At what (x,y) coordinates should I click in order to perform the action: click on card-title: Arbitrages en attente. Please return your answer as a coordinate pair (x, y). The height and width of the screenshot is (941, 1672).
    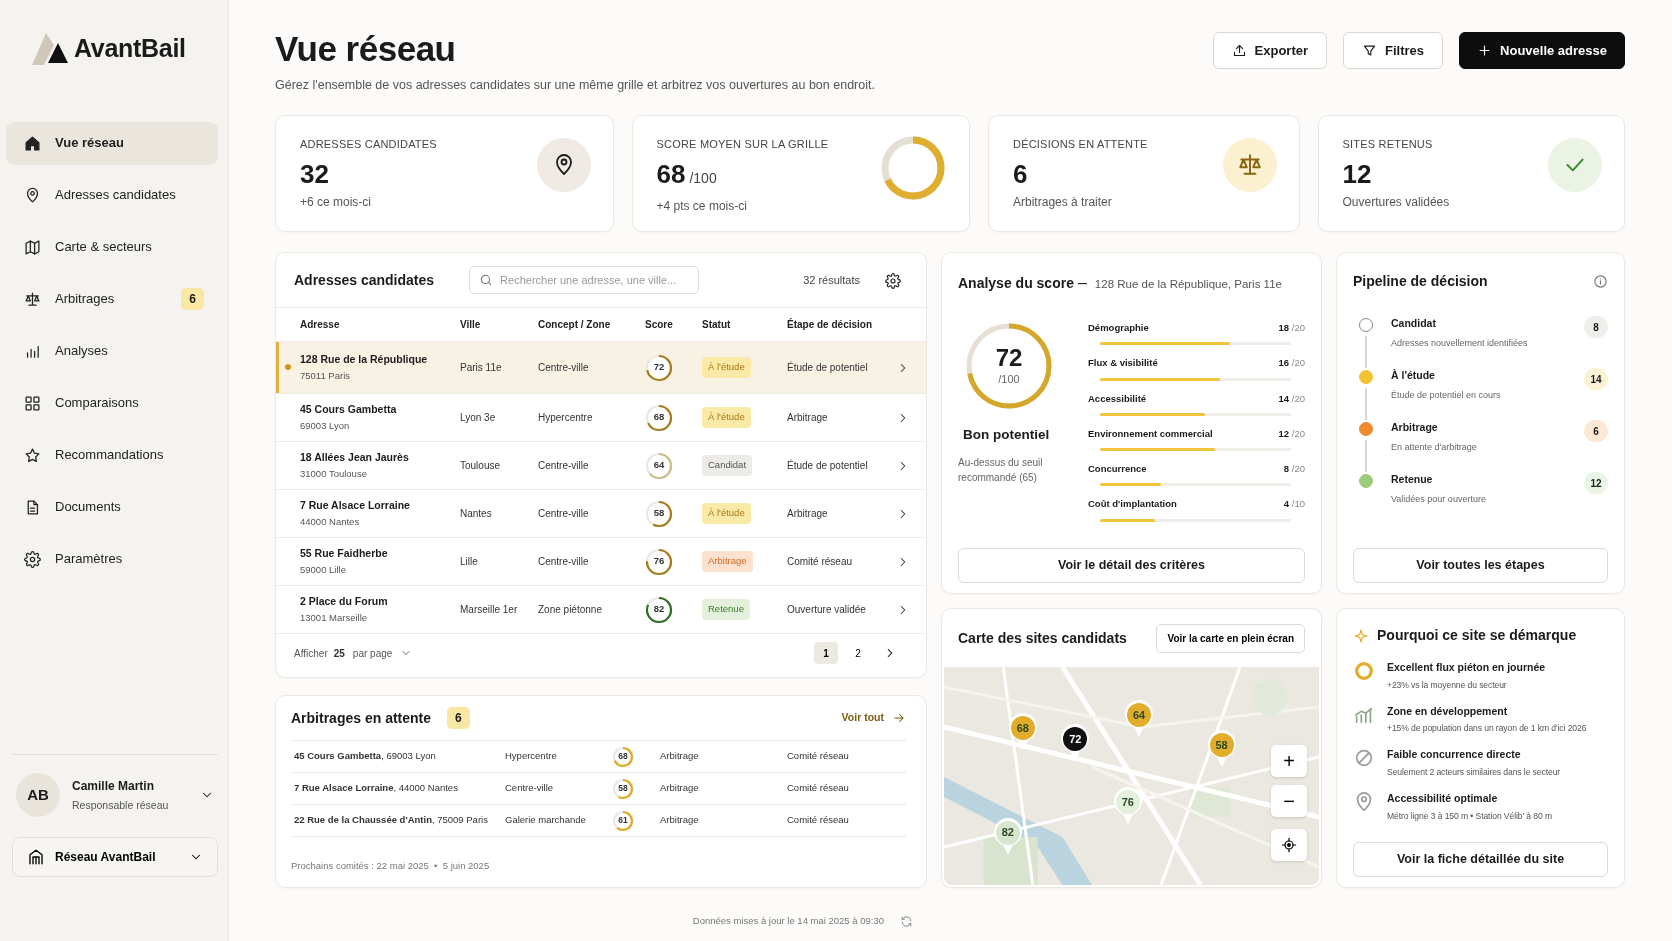
    Looking at the image, I should click on (361, 718).